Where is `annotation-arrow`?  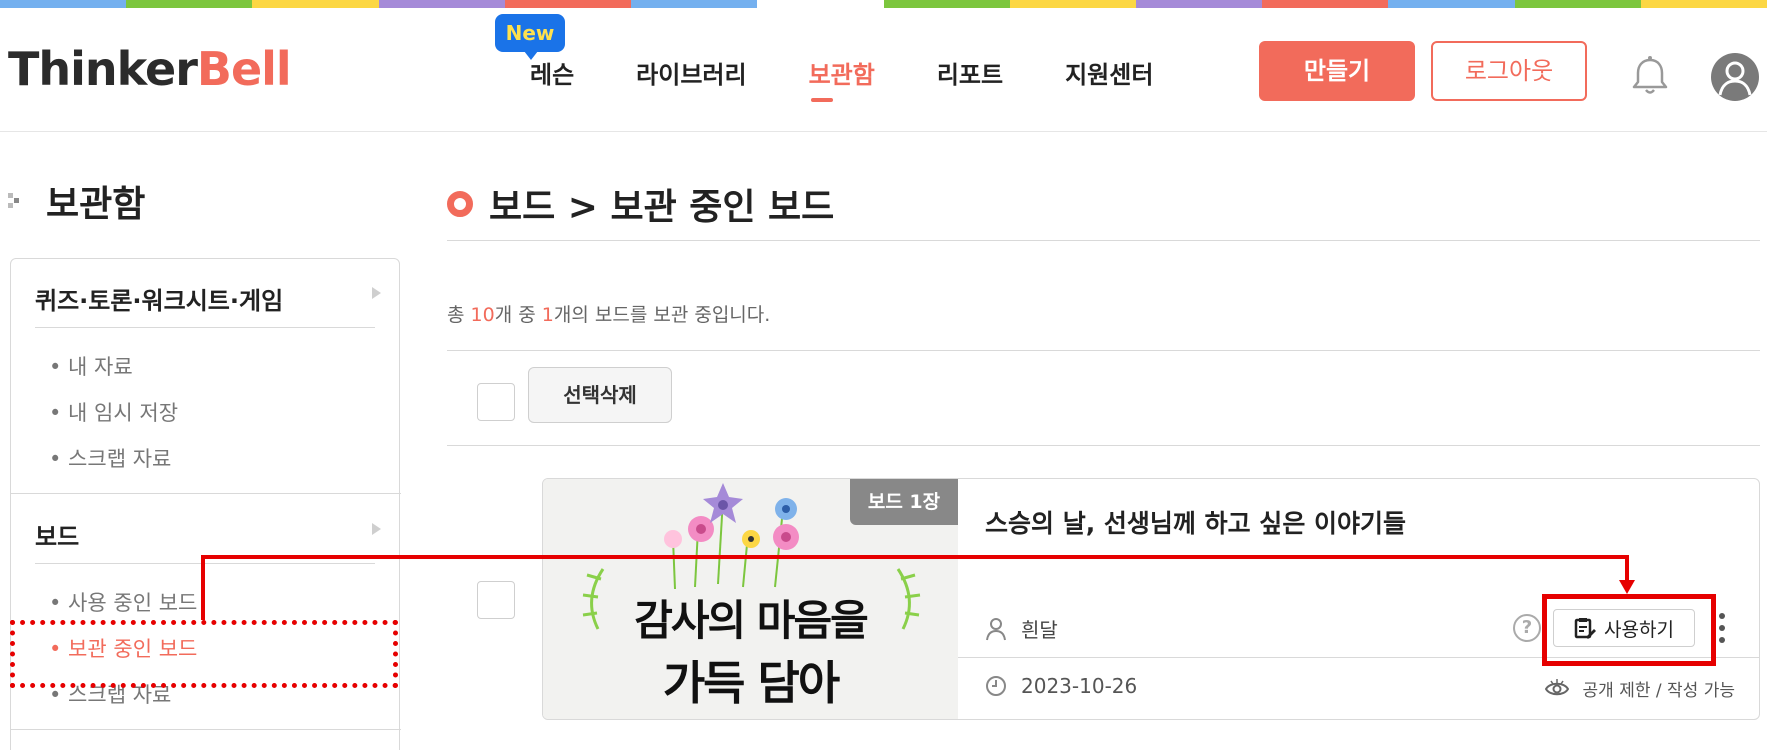
annotation-arrow is located at coordinates (918, 587).